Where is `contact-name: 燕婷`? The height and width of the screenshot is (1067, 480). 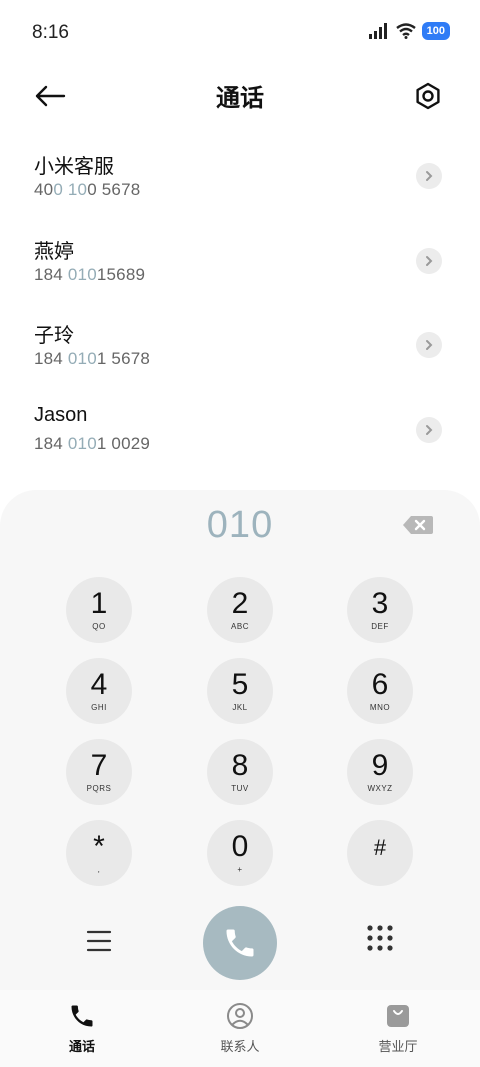 contact-name: 燕婷 is located at coordinates (54, 251).